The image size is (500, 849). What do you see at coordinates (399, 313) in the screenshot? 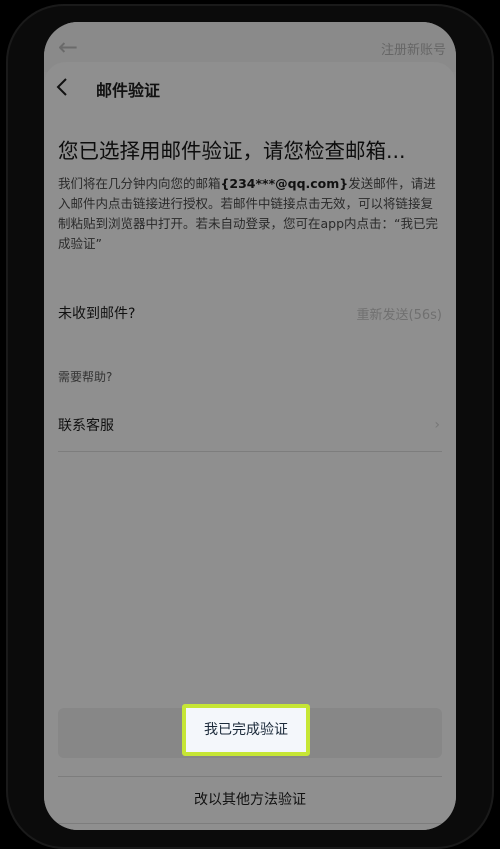
I see `resend-button: 重新发送(56s)` at bounding box center [399, 313].